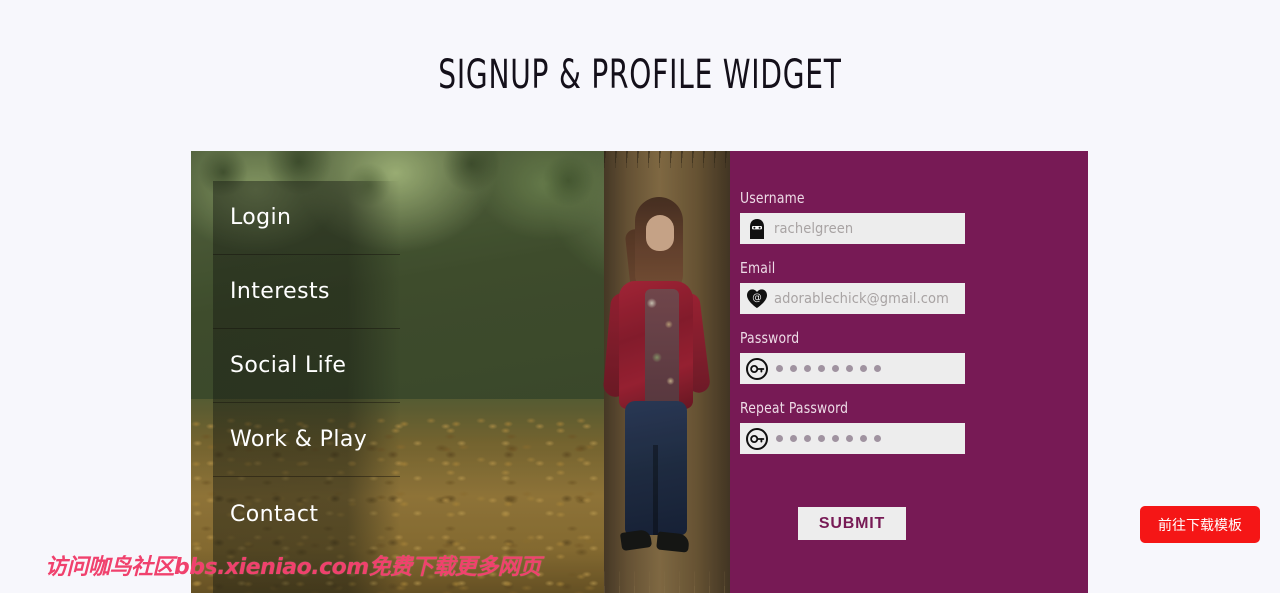 This screenshot has width=1280, height=593. I want to click on email-label: Email, so click(758, 268).